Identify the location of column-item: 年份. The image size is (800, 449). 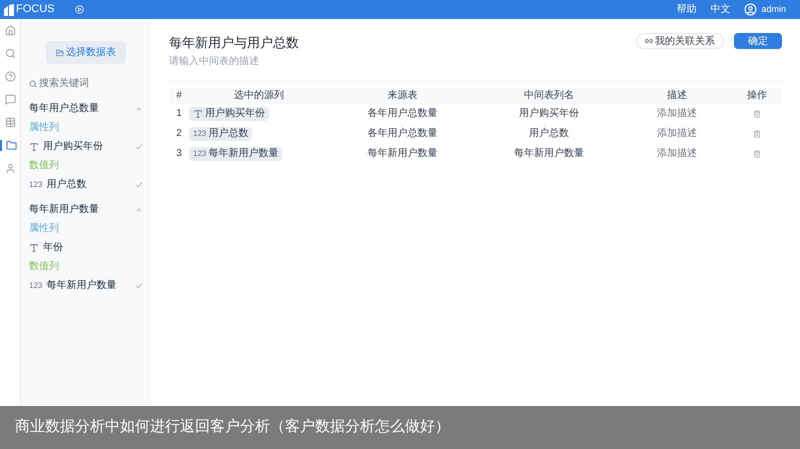
(53, 247).